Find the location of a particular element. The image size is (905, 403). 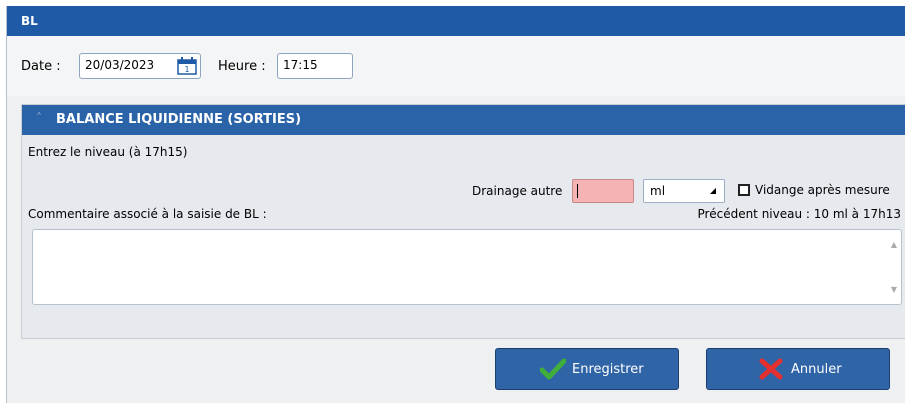

save-label: Enregistrer is located at coordinates (608, 369).